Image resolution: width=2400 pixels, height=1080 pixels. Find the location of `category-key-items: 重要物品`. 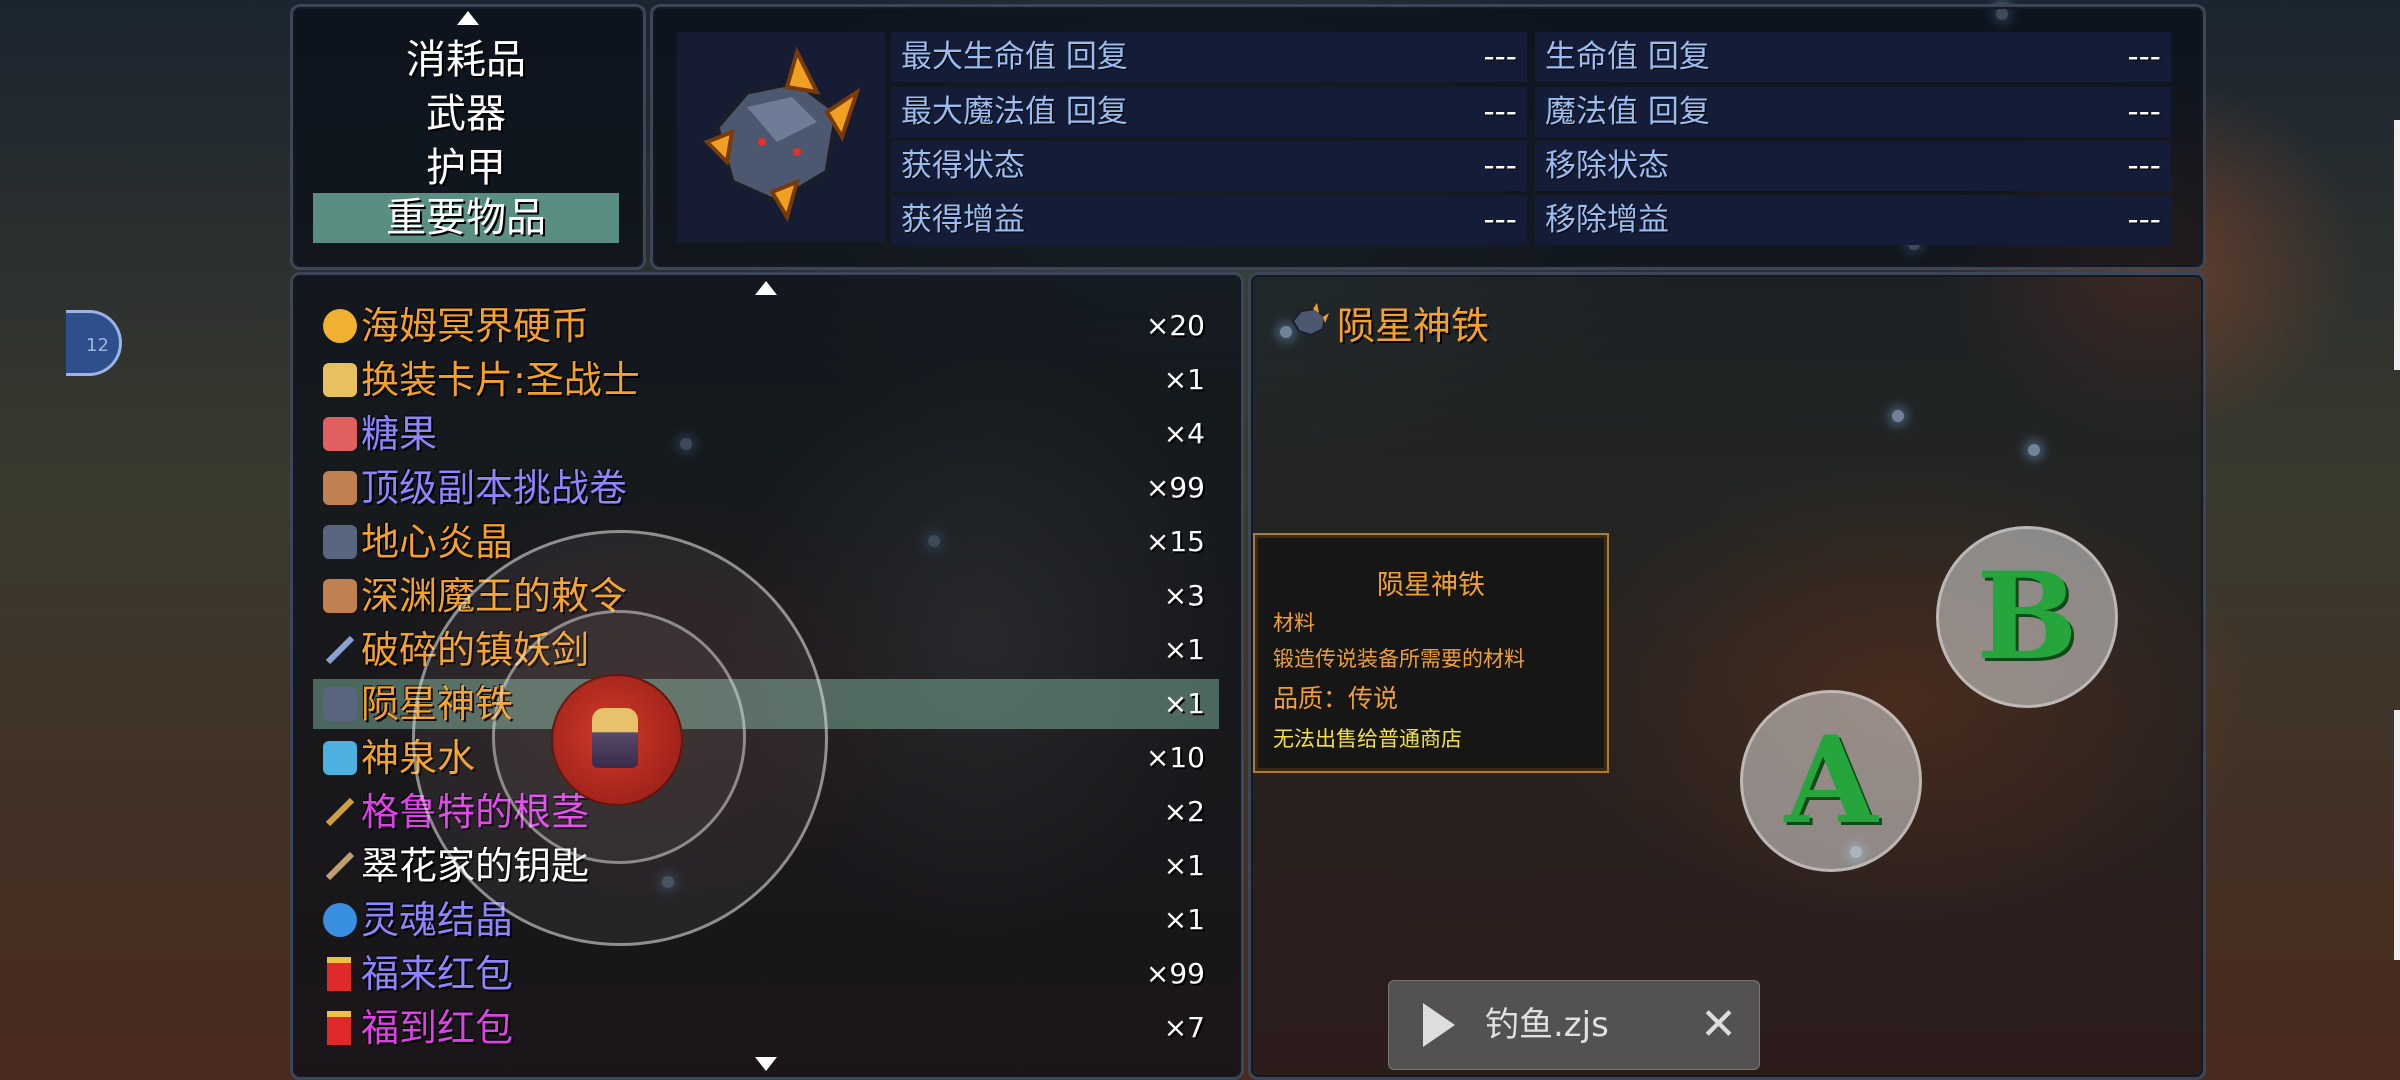

category-key-items: 重要物品 is located at coordinates (466, 218).